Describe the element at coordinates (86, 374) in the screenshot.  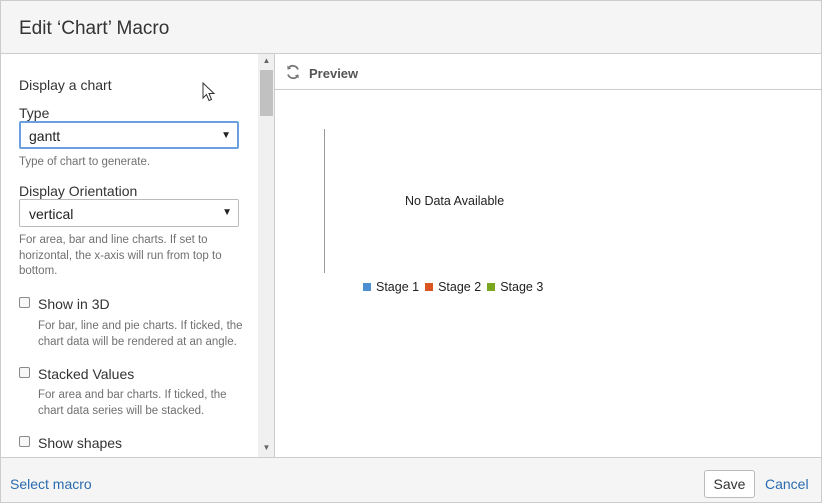
I see `stacked-values-label: Stacked Values` at that location.